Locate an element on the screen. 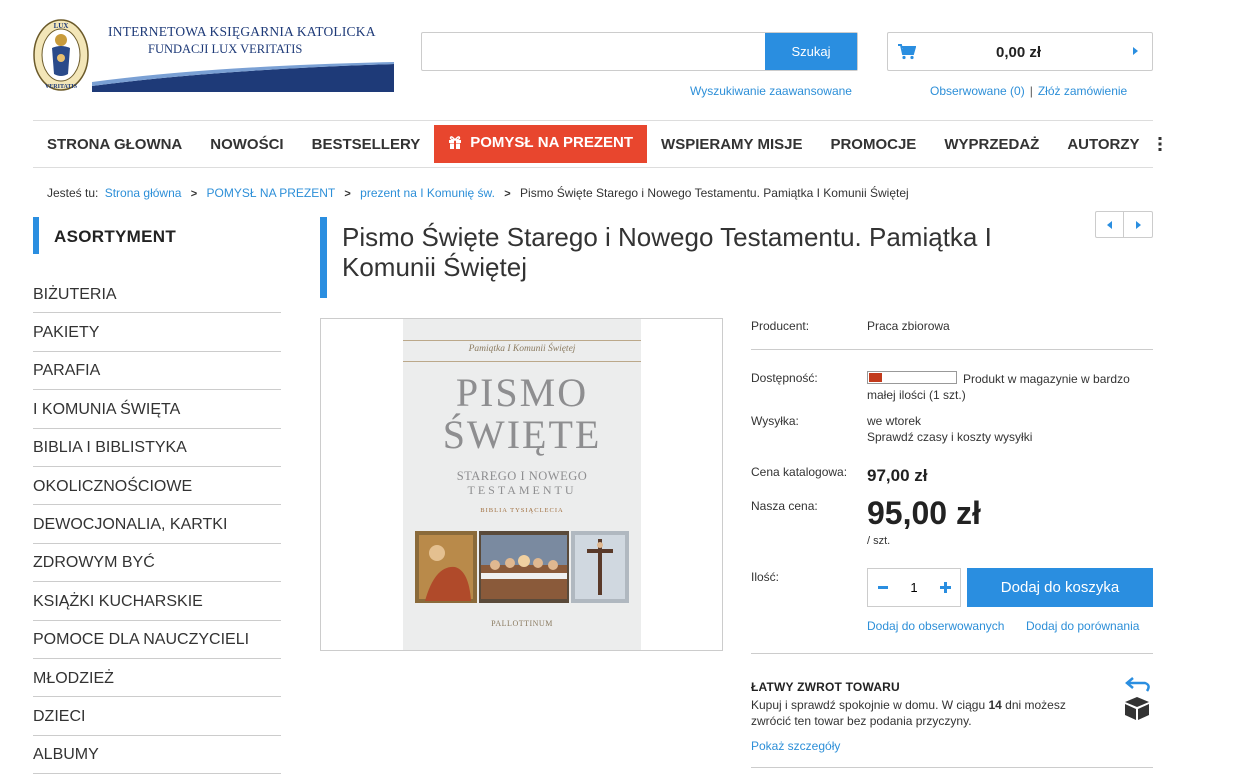 The image size is (1239, 780). svg-text: LUX is located at coordinates (61, 26).